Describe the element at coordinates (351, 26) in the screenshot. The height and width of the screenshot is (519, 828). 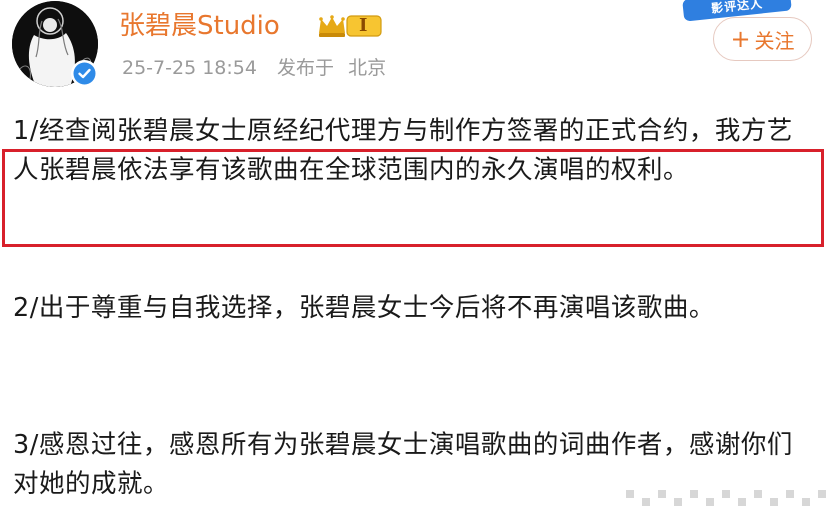
I see `crown-vip-icon: I` at that location.